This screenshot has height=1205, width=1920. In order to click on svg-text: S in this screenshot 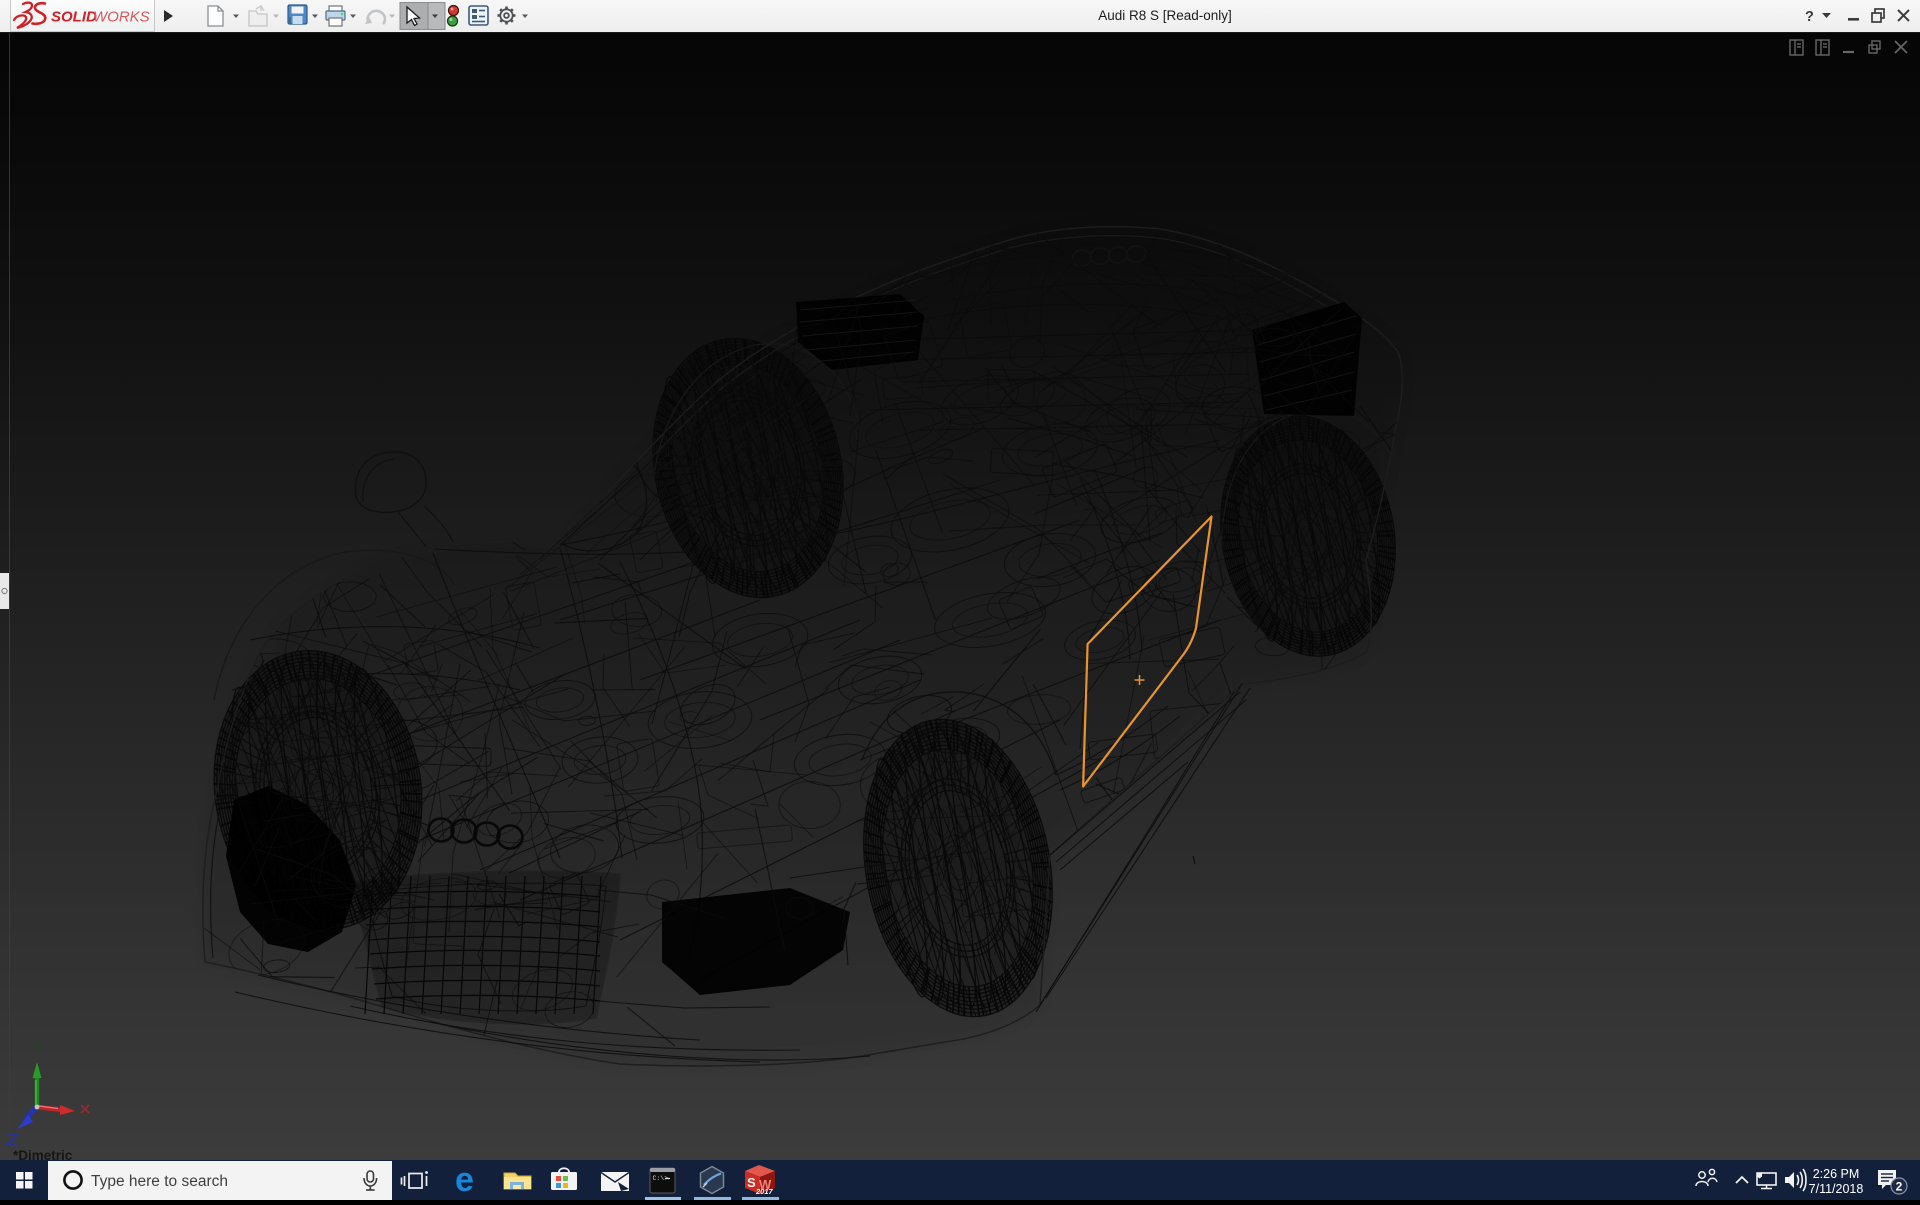, I will do `click(751, 1182)`.